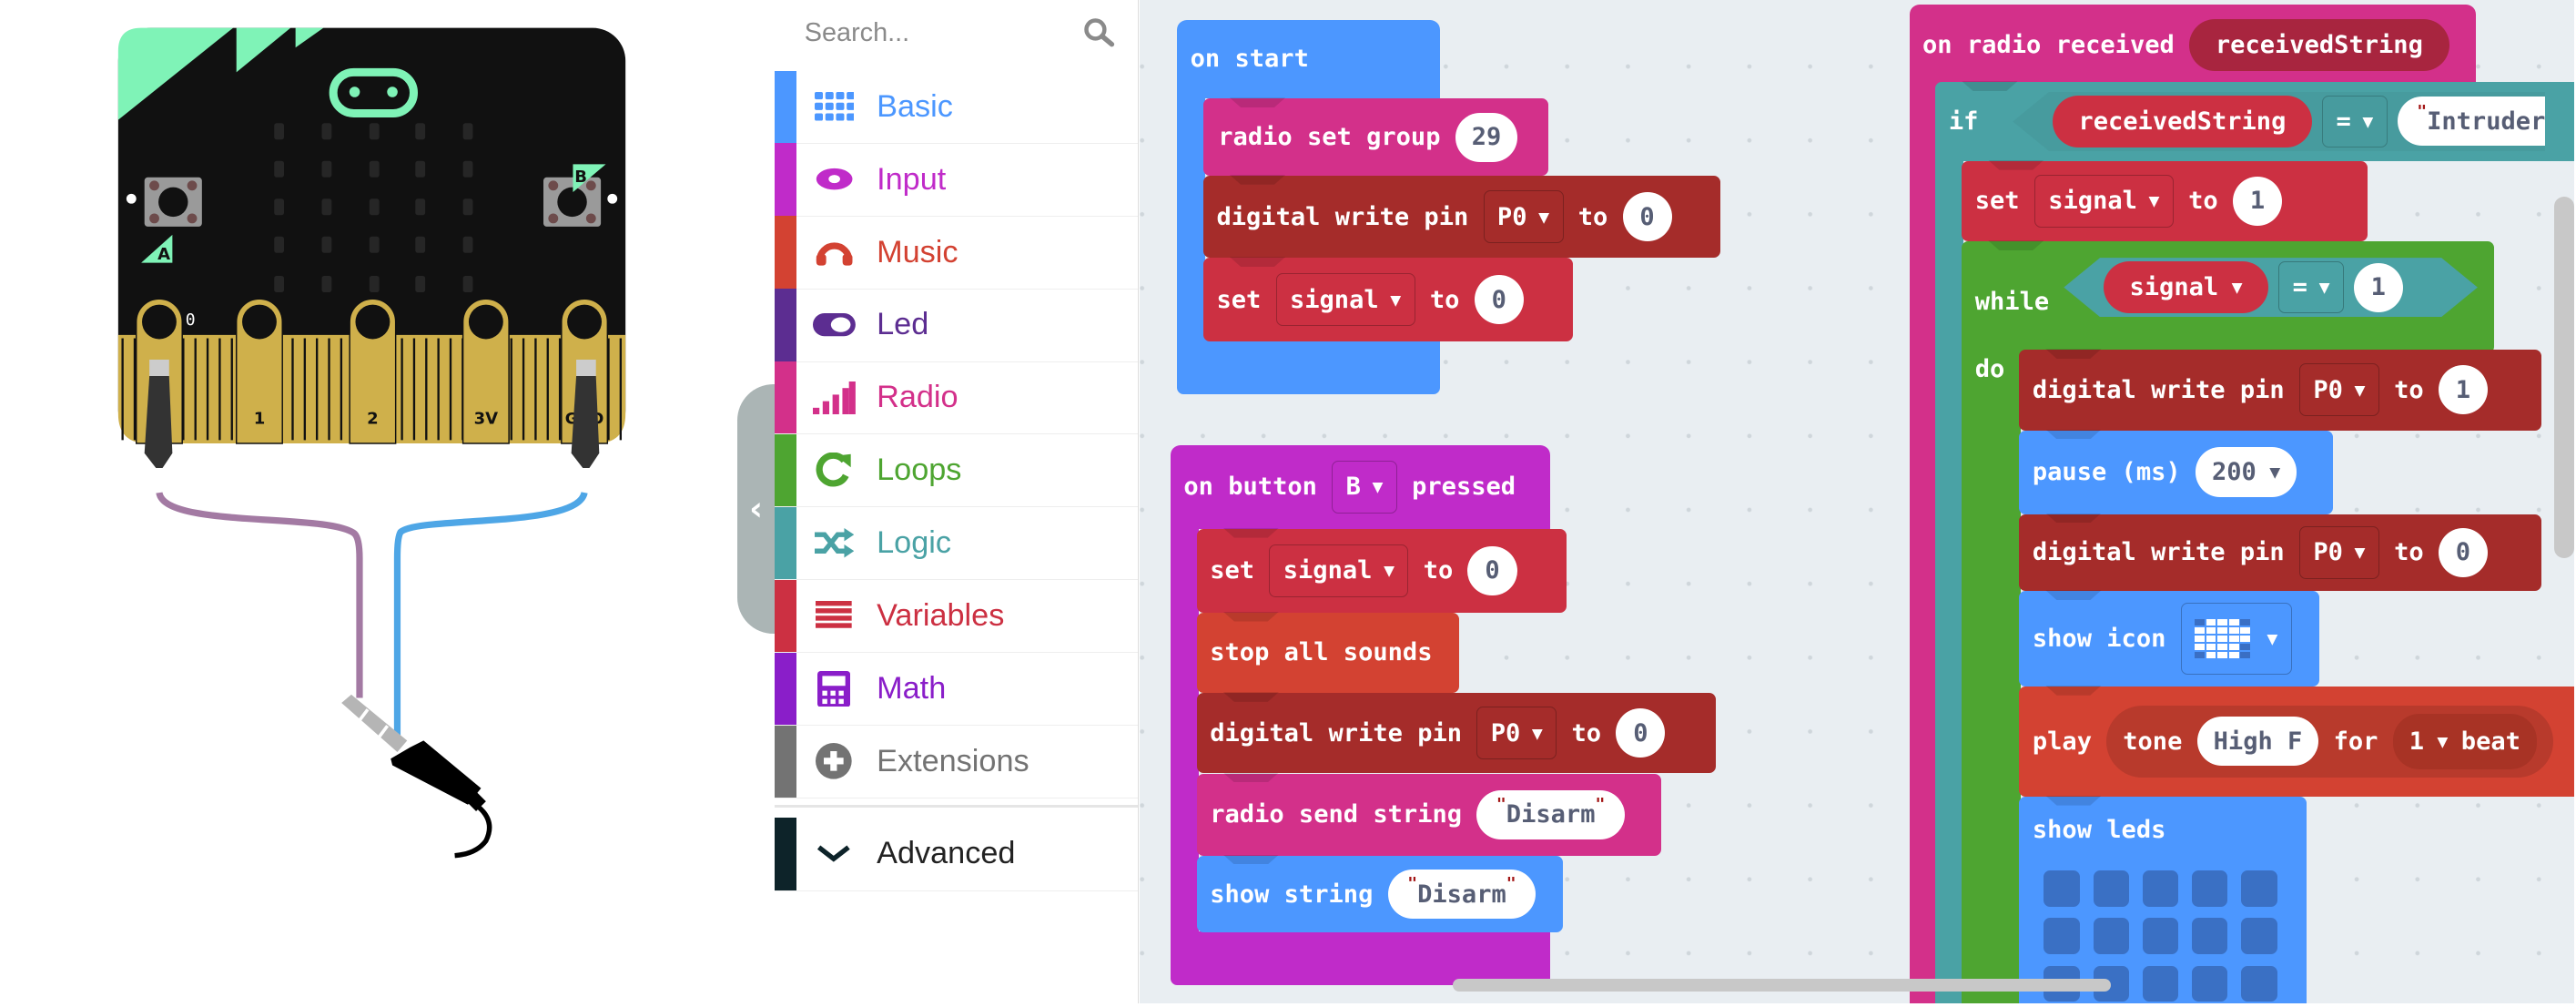 The height and width of the screenshot is (1007, 2576). Describe the element at coordinates (756, 509) in the screenshot. I see `collapse-simulator-button: ‹` at that location.